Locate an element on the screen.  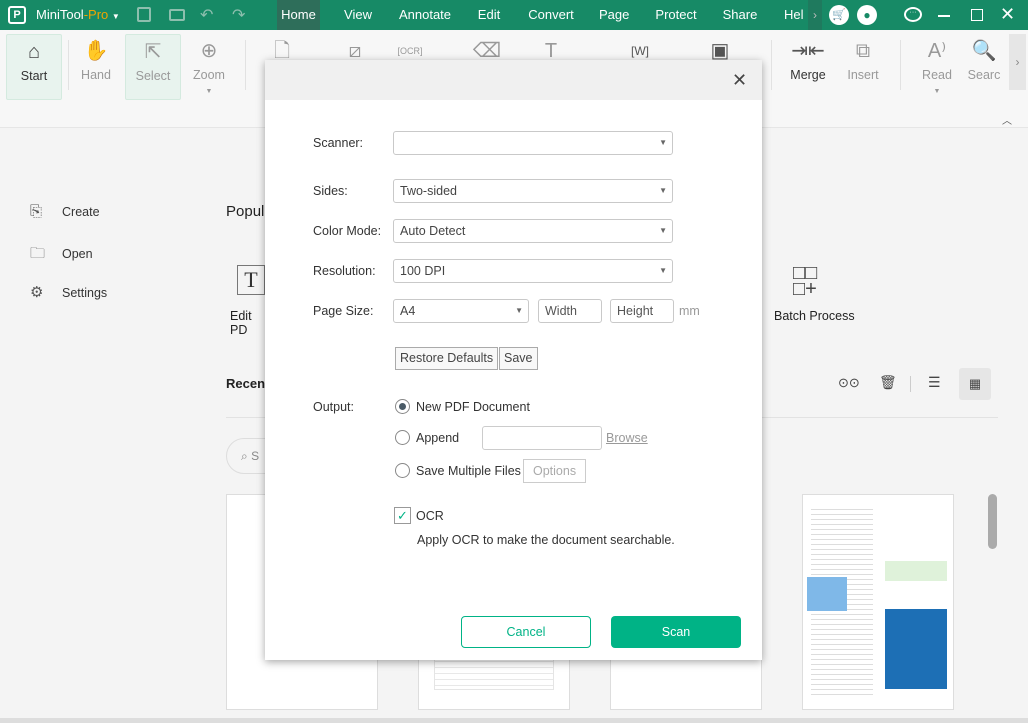
edit-pdf-tool: T Edit PD is located at coordinates (250, 301).